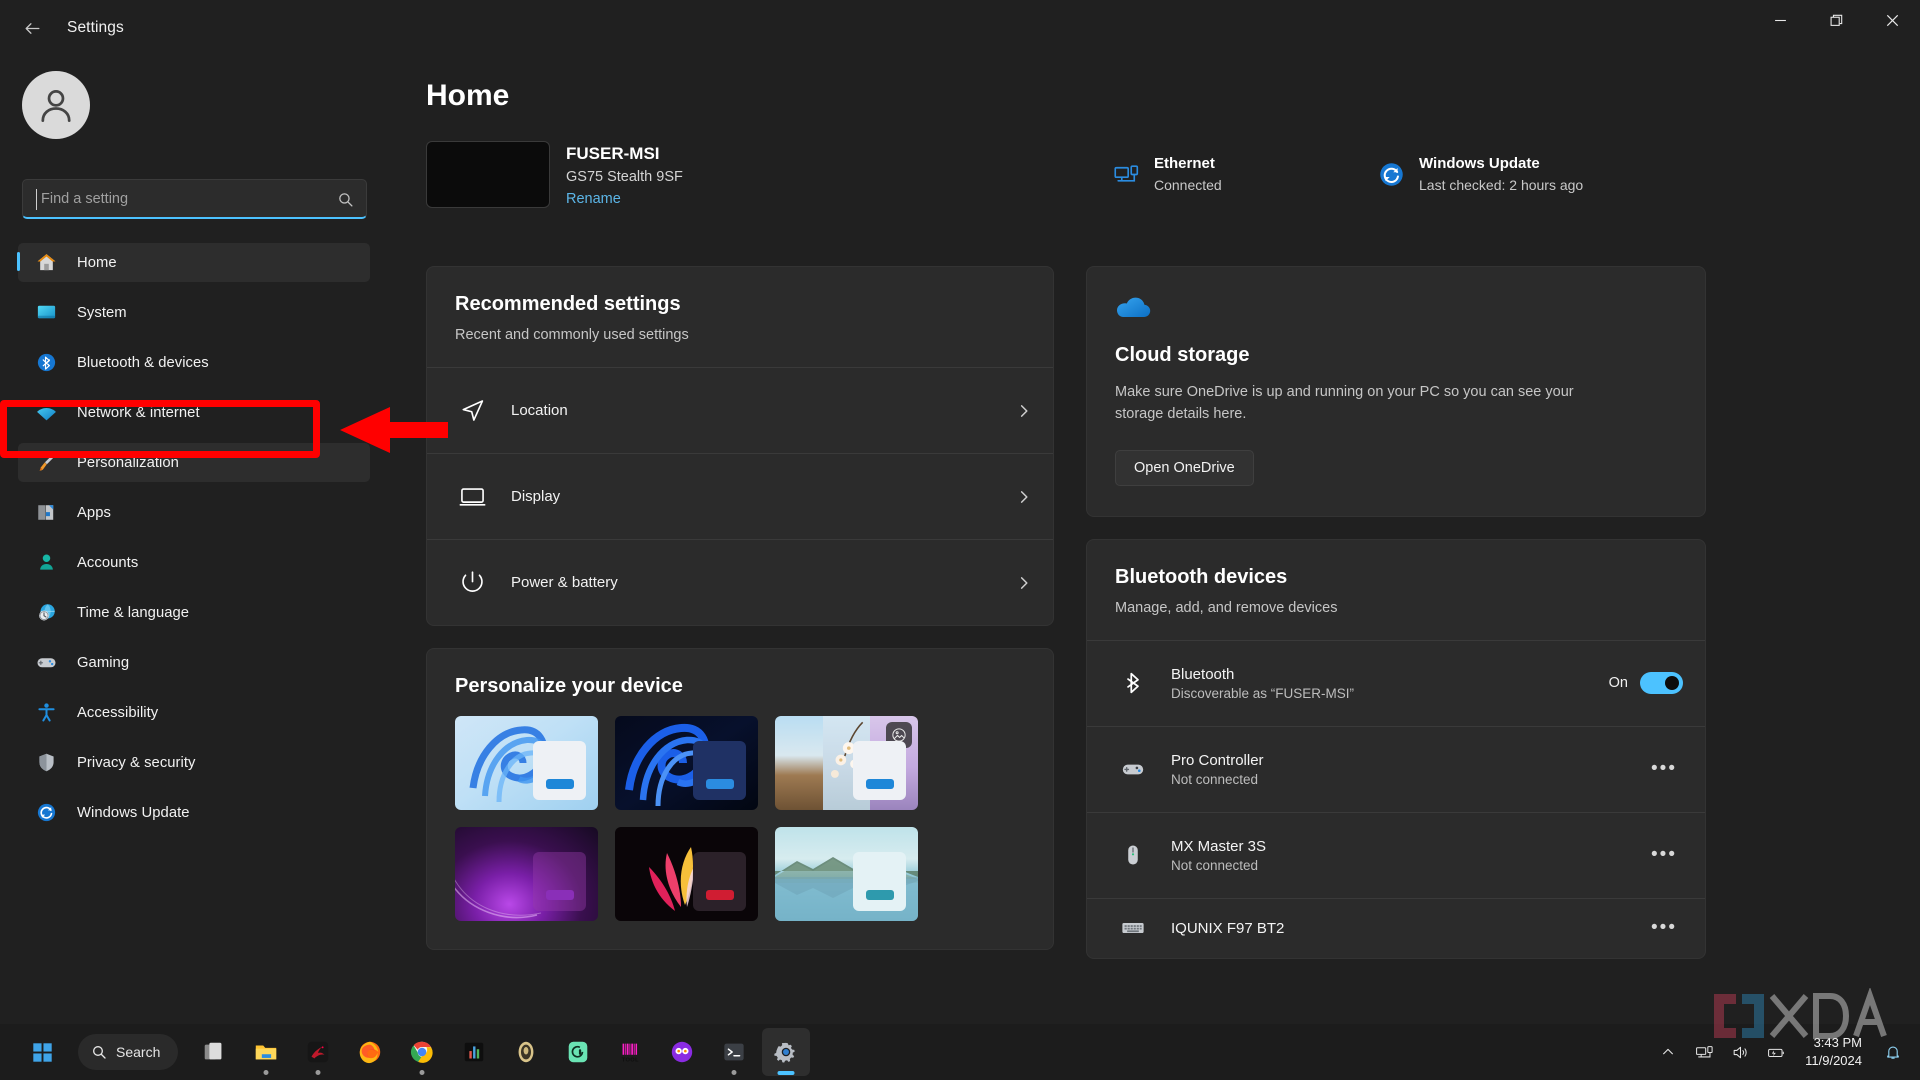 This screenshot has height=1080, width=1920. I want to click on sidebar-item-label: Bluetooth & devices, so click(143, 362).